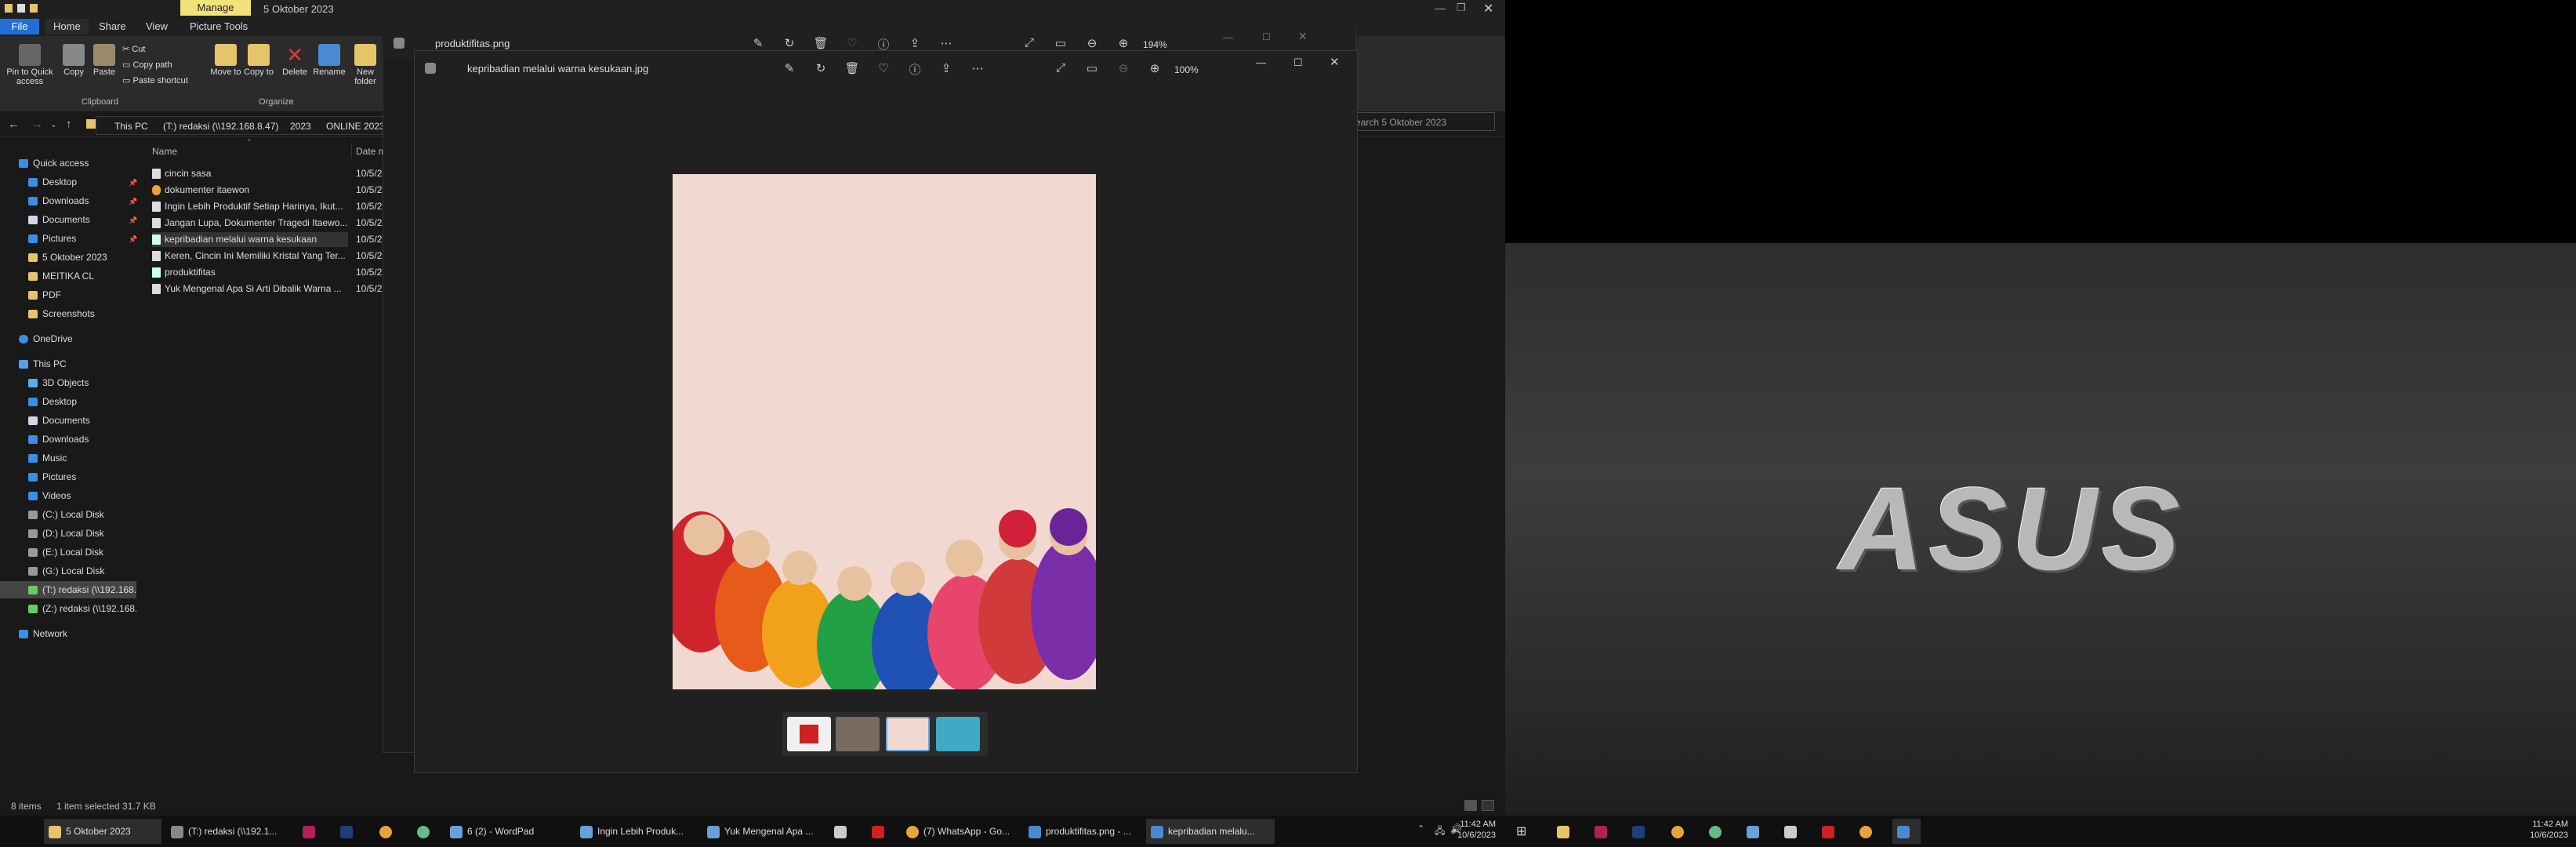  I want to click on nav-item: Downloads, so click(59, 200).